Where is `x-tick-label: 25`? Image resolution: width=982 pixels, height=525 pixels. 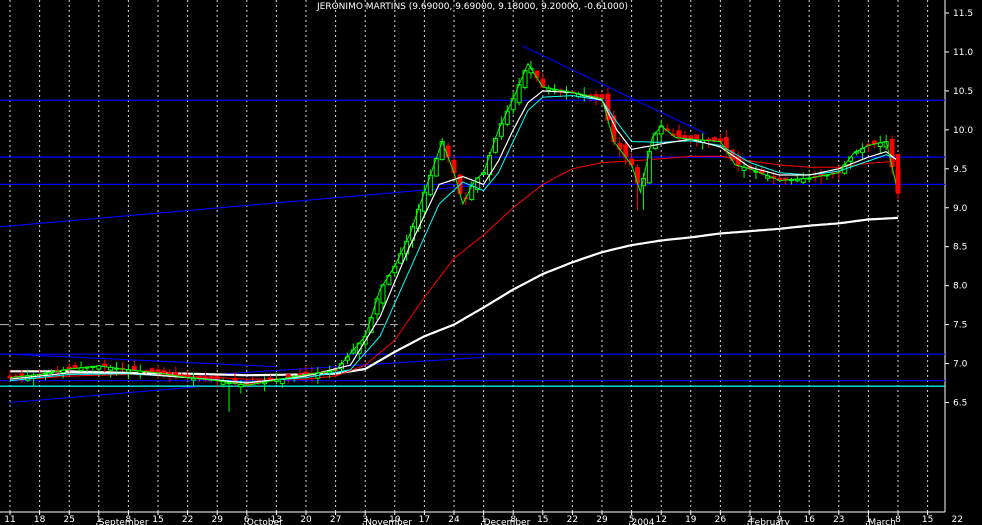 x-tick-label: 25 is located at coordinates (68, 520).